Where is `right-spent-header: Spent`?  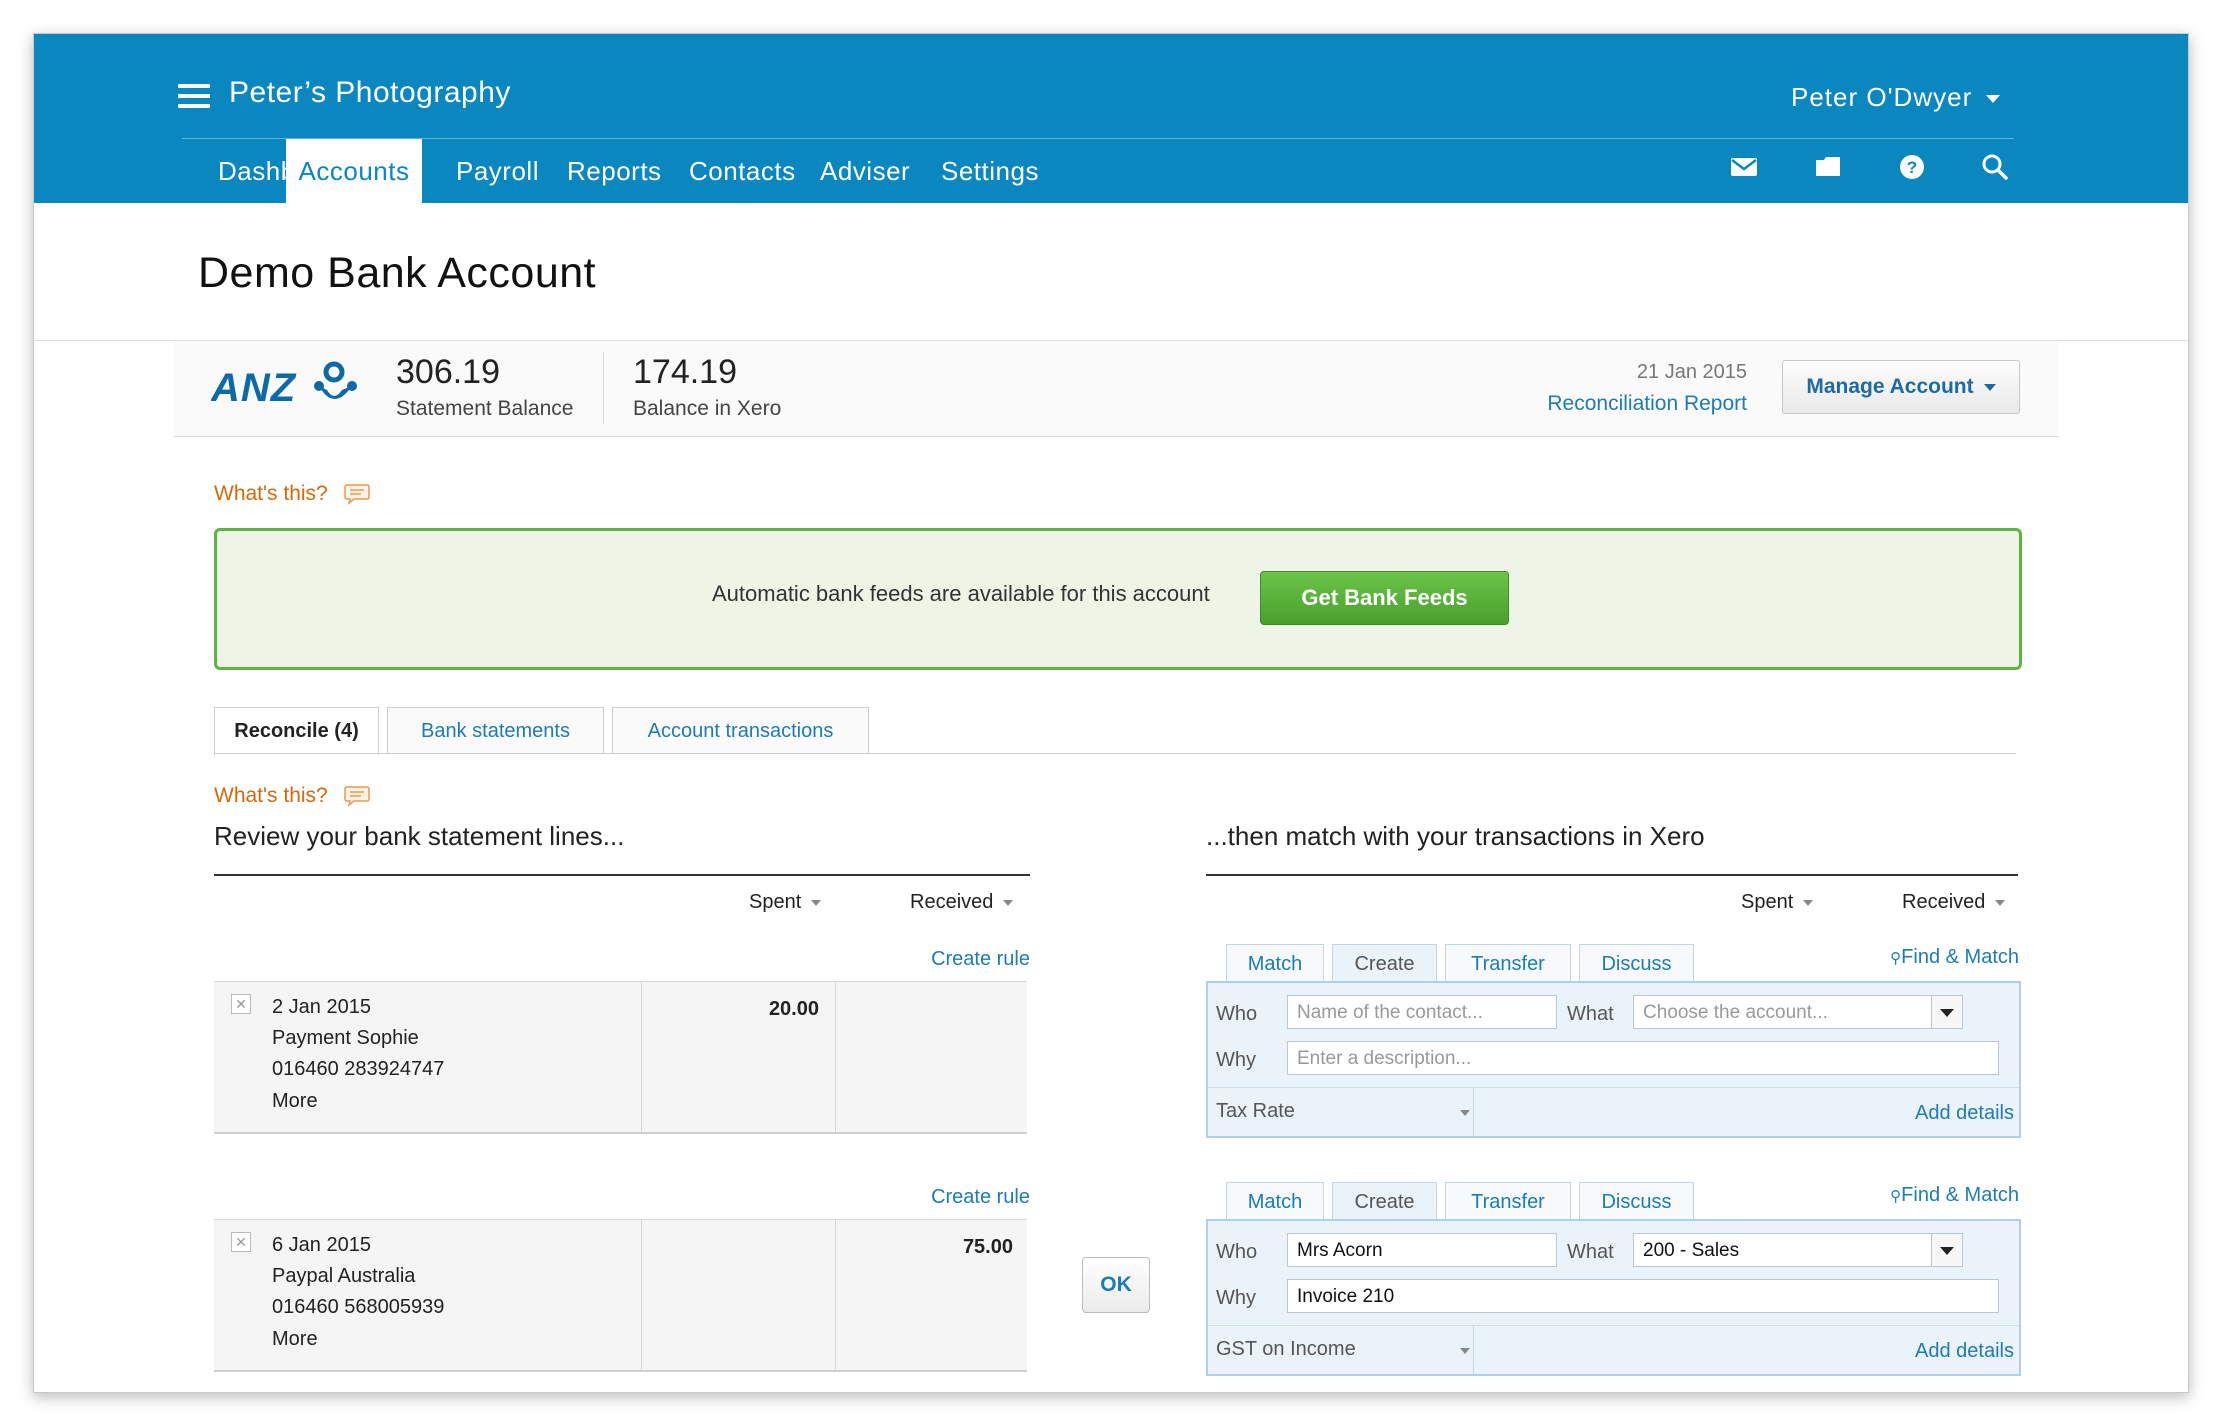
right-spent-header: Spent is located at coordinates (1777, 902).